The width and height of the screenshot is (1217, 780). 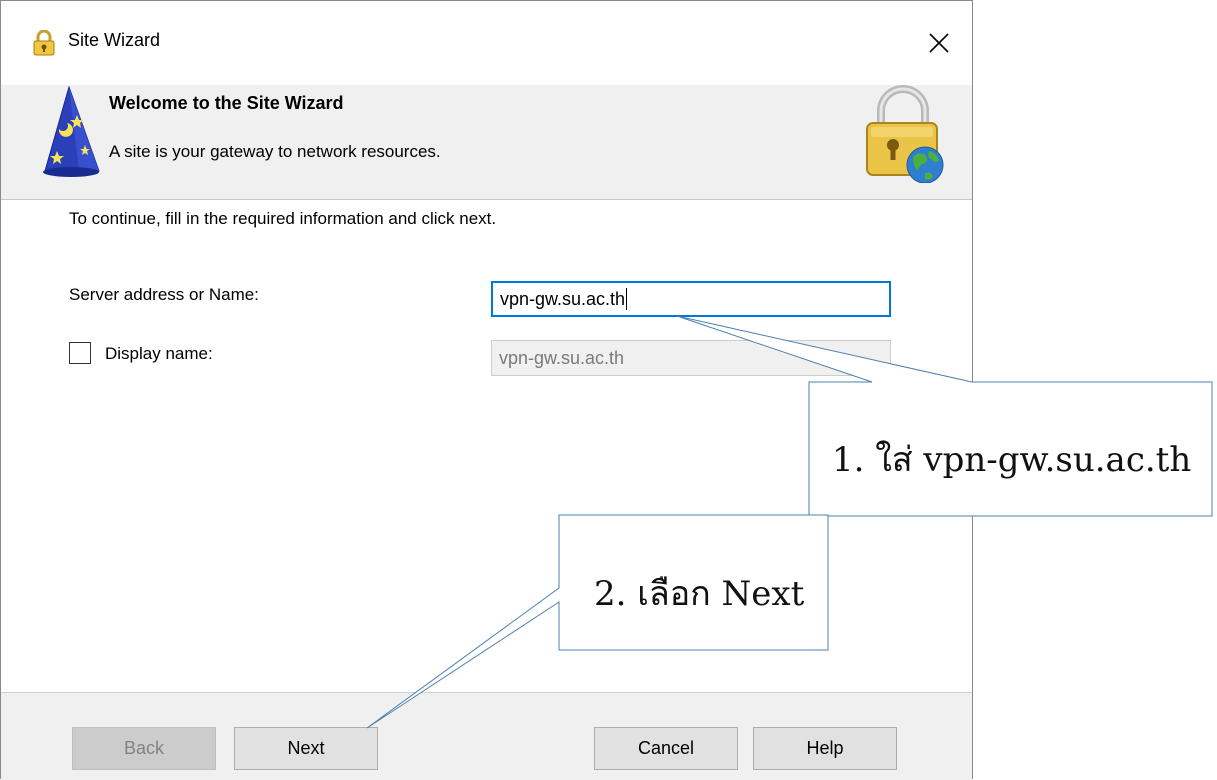 I want to click on lock-globe-icon, so click(x=905, y=134).